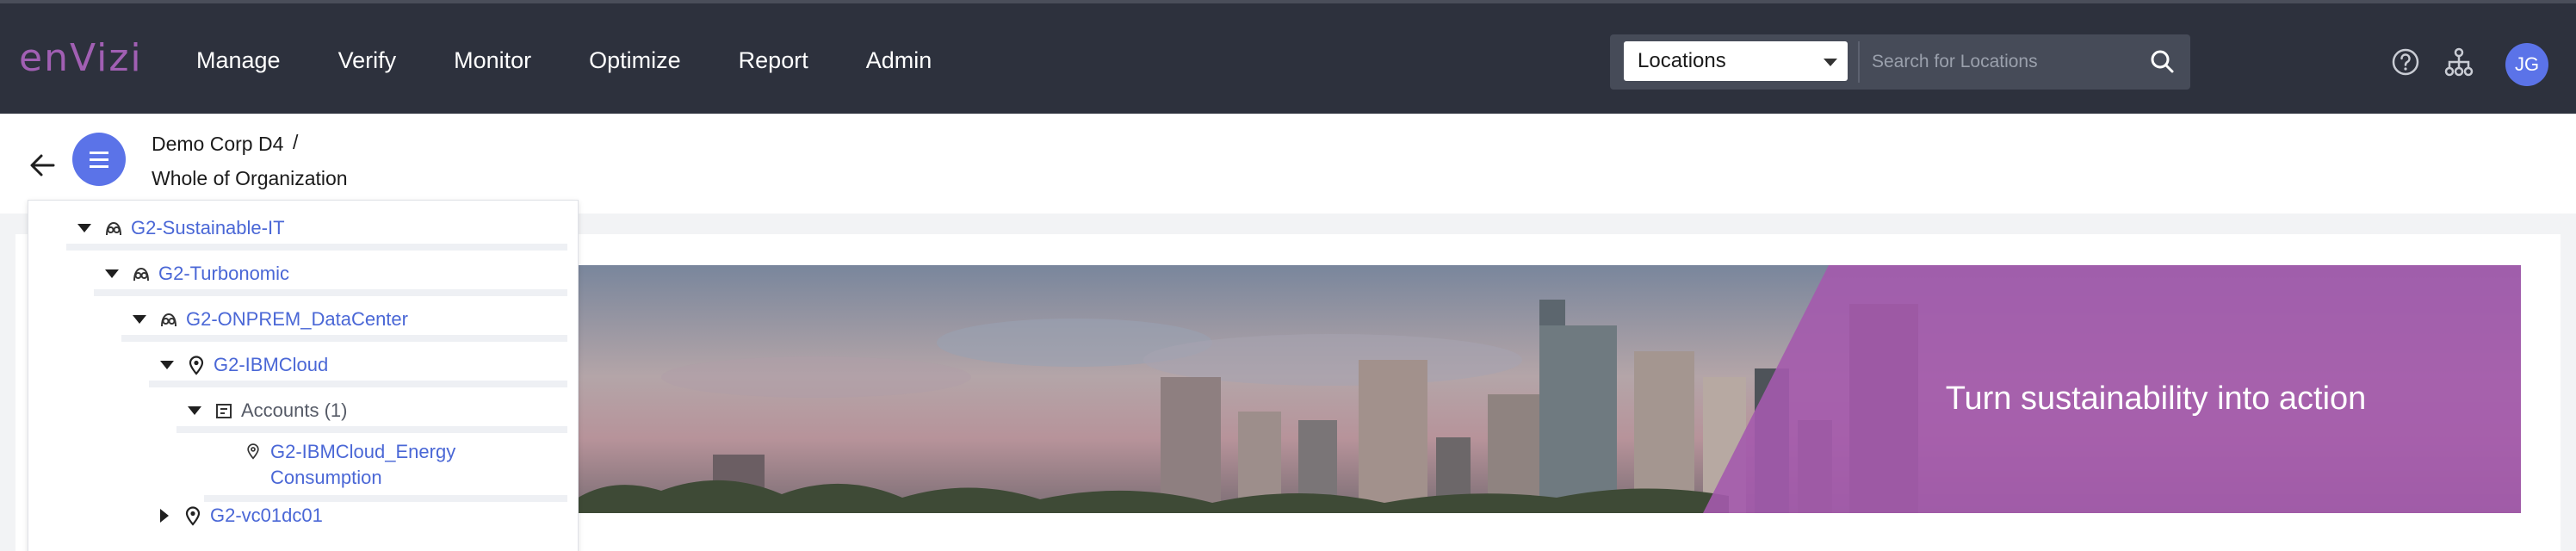 The image size is (2576, 551). What do you see at coordinates (368, 61) in the screenshot?
I see `nav-verify: Verify` at bounding box center [368, 61].